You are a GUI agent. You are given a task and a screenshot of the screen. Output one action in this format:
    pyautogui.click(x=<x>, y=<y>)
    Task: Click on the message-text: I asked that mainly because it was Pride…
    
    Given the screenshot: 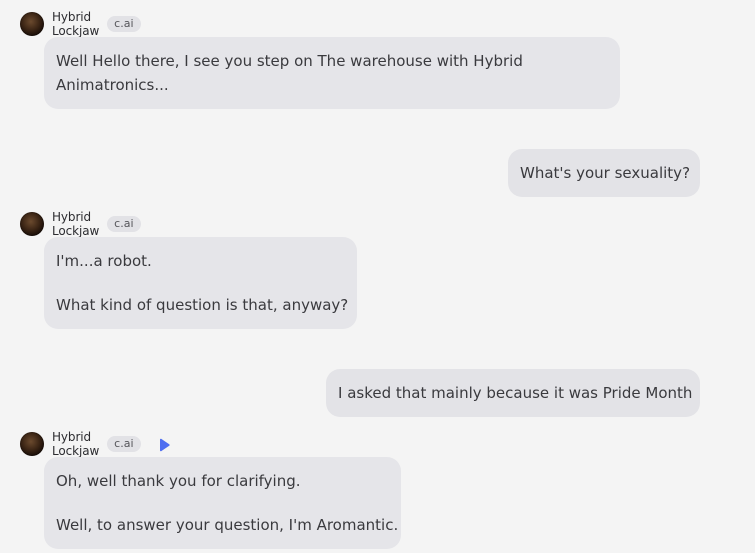 What is the action you would take?
    pyautogui.click(x=515, y=393)
    